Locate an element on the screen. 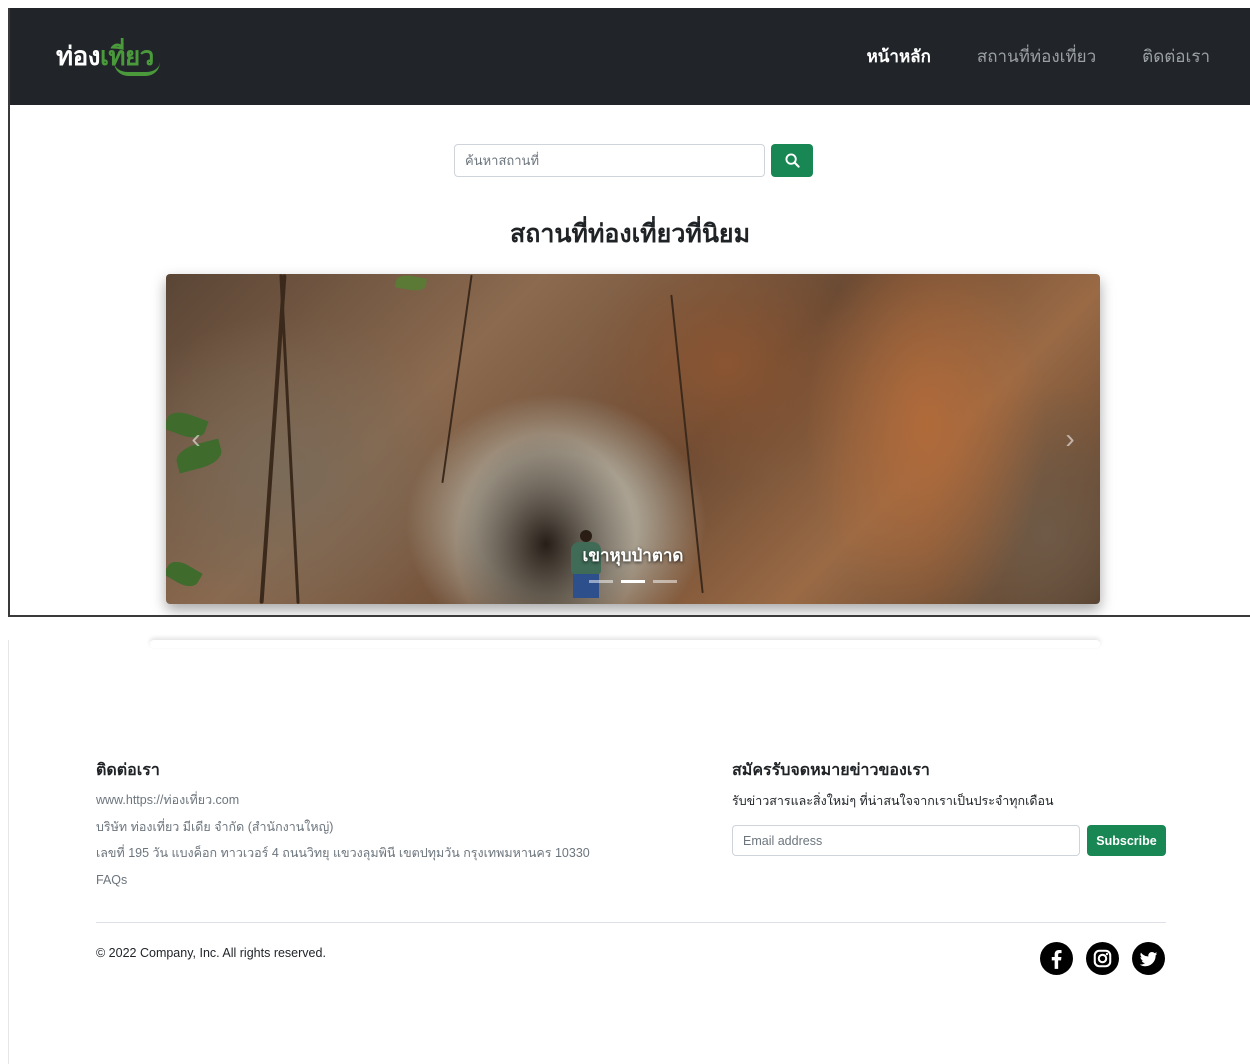 The width and height of the screenshot is (1250, 1064). subscribe-button: Subscribe is located at coordinates (1126, 840).